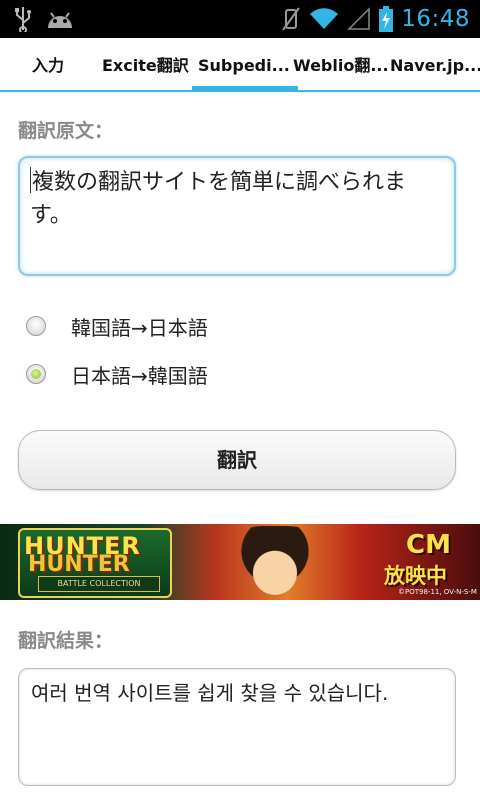  I want to click on usb-icon, so click(23, 19).